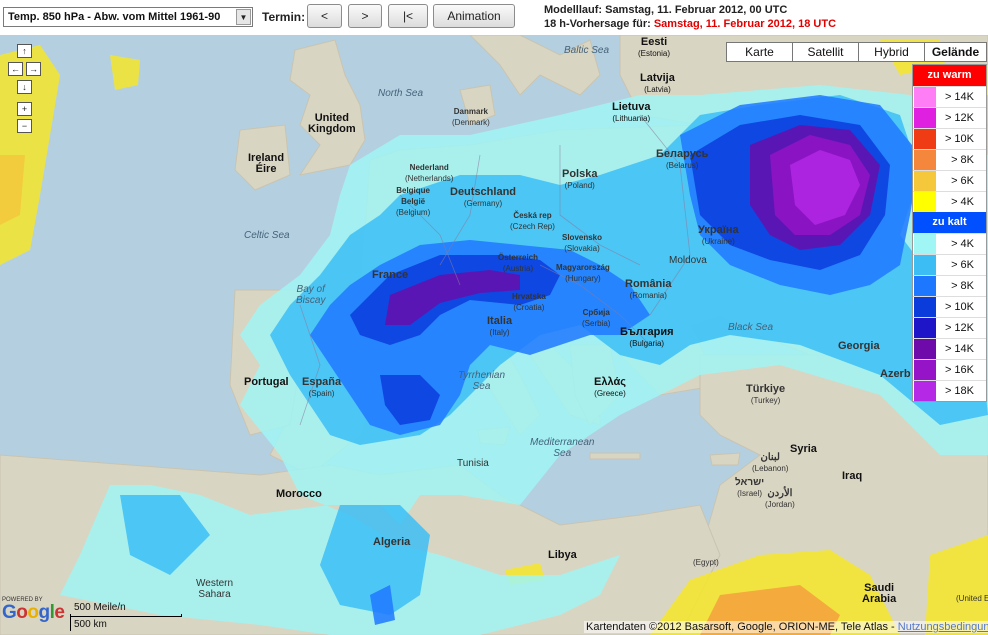  What do you see at coordinates (949, 390) in the screenshot?
I see `legend-cold-row: > 18K` at bounding box center [949, 390].